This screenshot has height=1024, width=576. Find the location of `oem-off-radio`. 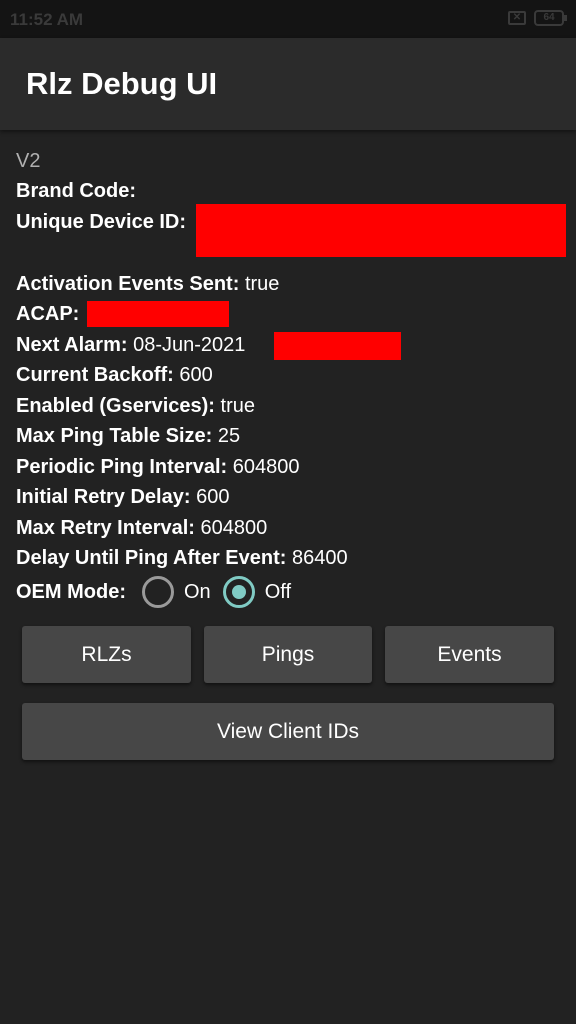

oem-off-radio is located at coordinates (238, 592).